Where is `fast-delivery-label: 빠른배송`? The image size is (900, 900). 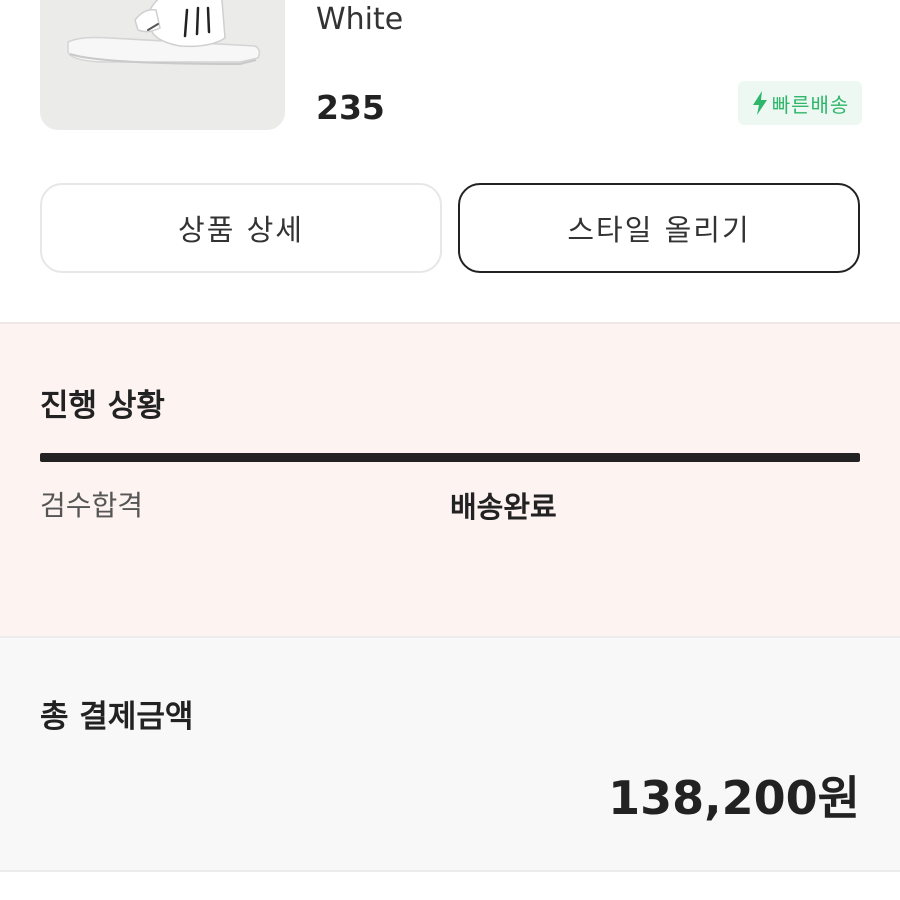
fast-delivery-label: 빠른배송 is located at coordinates (810, 104).